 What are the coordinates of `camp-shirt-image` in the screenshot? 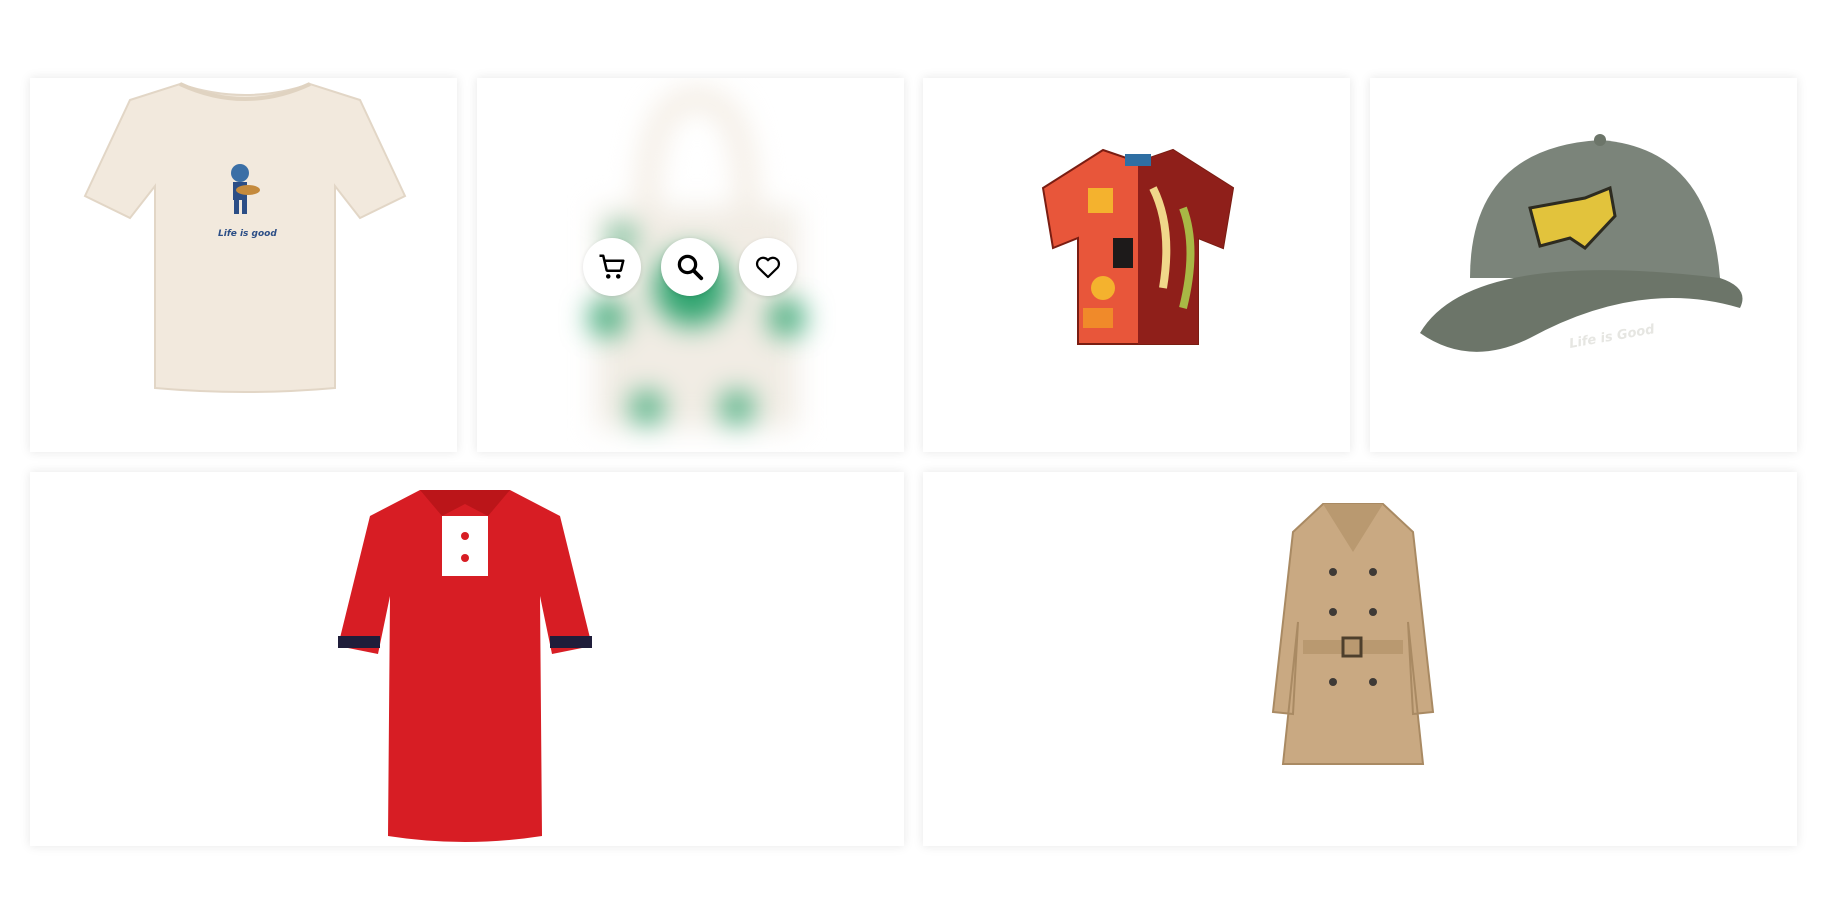 It's located at (1138, 246).